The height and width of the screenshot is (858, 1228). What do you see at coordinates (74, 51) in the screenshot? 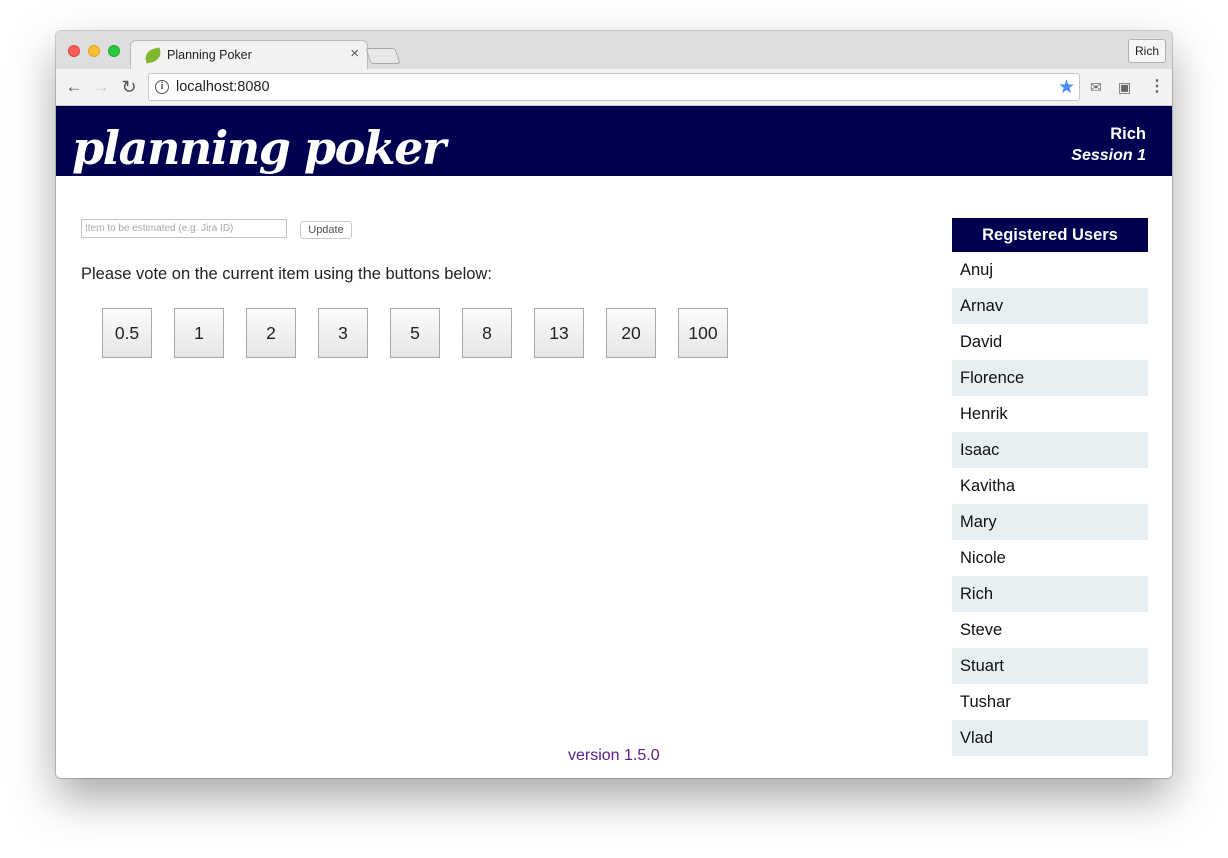
I see `close-window-button` at bounding box center [74, 51].